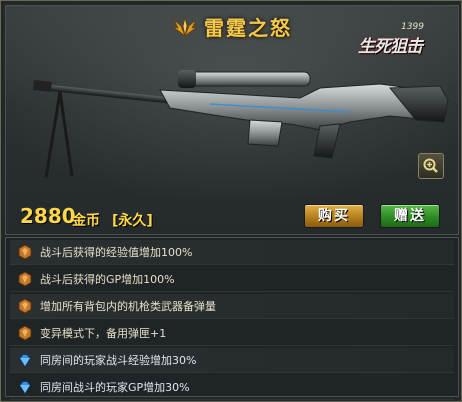  What do you see at coordinates (248, 28) in the screenshot?
I see `weapon-title: 雷霆之怒` at bounding box center [248, 28].